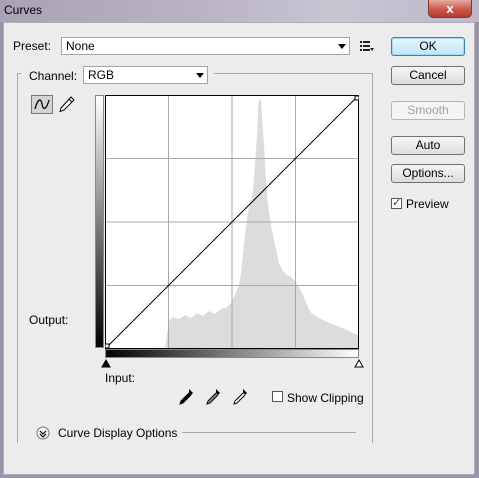 The image size is (479, 478). I want to click on white-point-slider, so click(359, 363).